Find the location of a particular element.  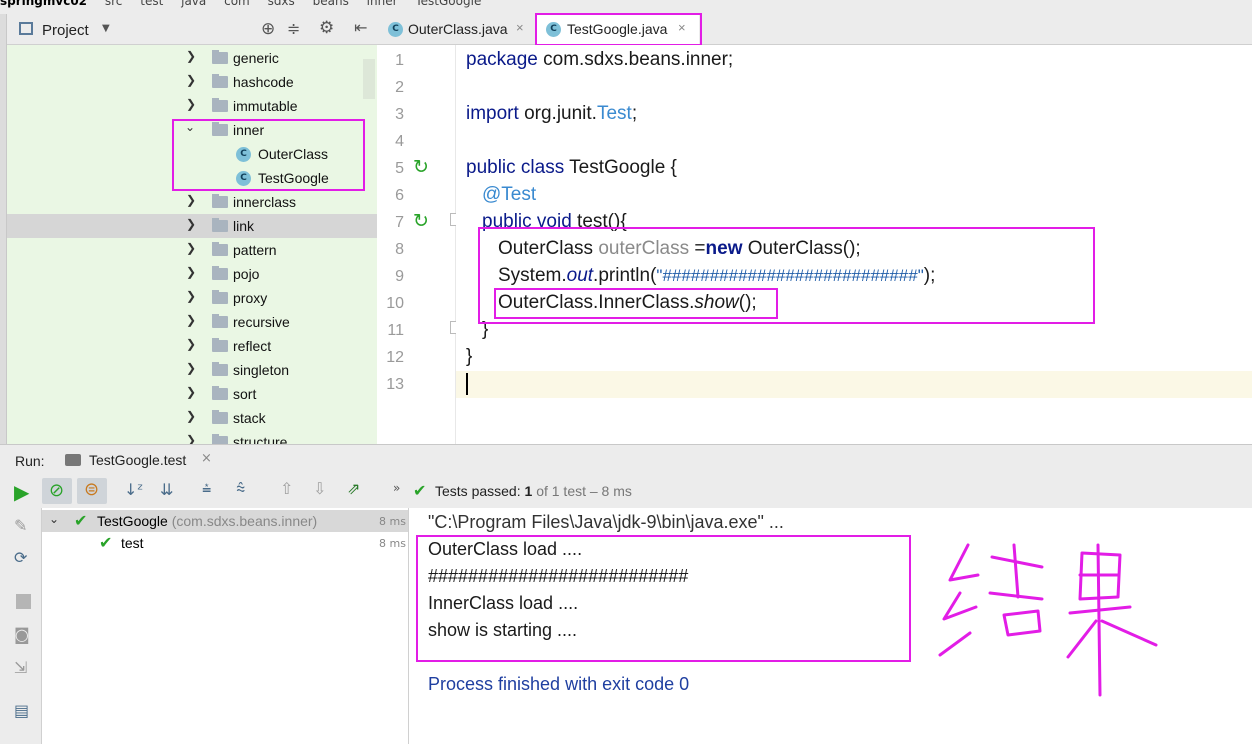

tree-item-label: stack is located at coordinates (249, 418).